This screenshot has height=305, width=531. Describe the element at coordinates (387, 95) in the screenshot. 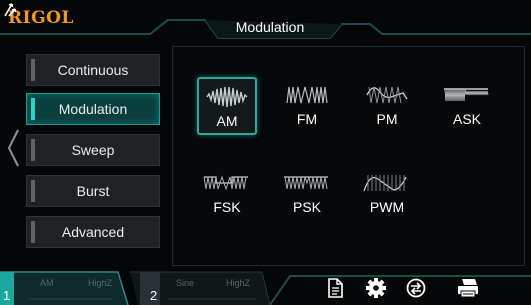

I see `pm-waveform-icon` at that location.